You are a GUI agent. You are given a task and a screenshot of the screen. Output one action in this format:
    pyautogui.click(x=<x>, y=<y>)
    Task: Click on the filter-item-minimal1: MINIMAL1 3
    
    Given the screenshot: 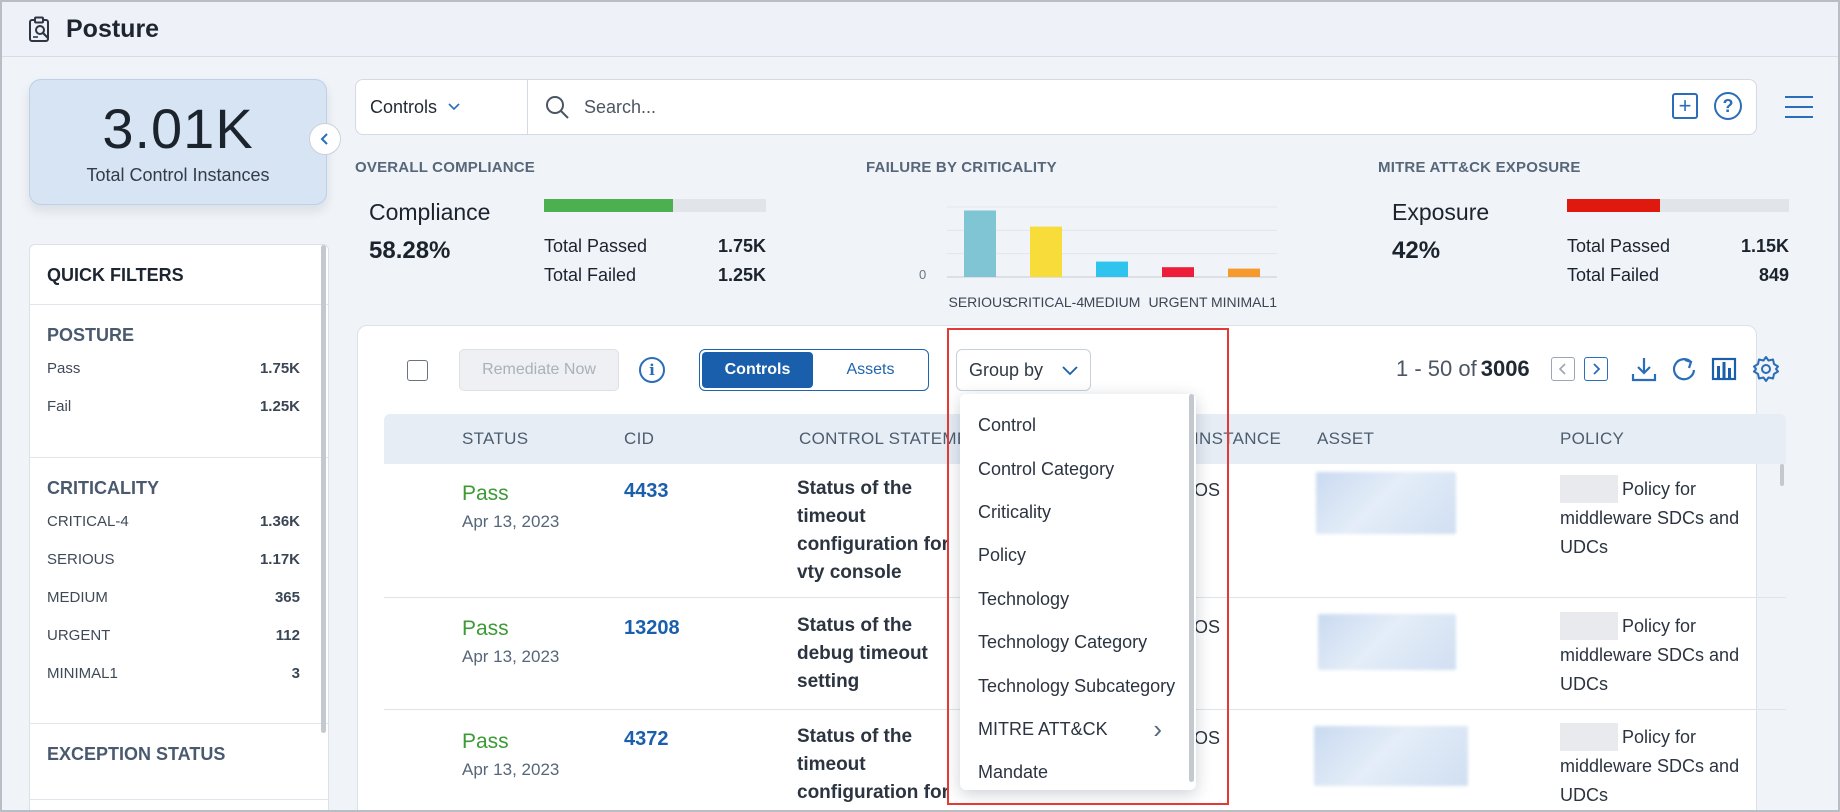 What is the action you would take?
    pyautogui.click(x=173, y=684)
    